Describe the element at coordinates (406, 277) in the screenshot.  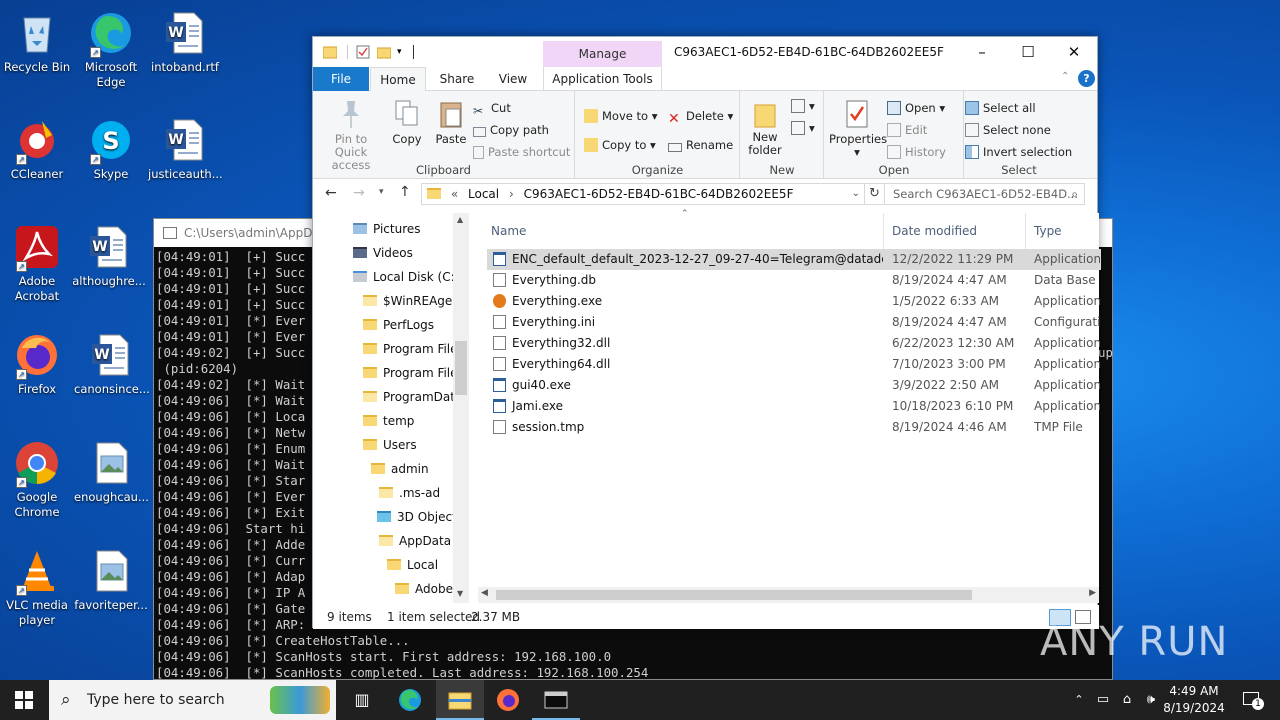
I see `nav-item-local-disk: Local Disk (C:)` at that location.